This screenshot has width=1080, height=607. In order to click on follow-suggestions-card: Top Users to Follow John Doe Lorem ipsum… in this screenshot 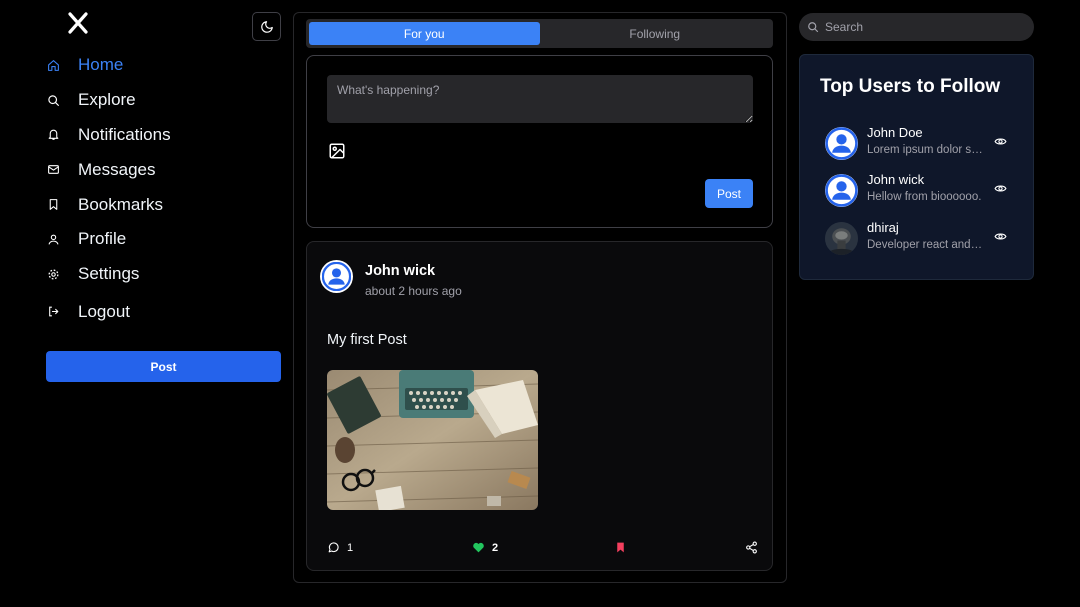, I will do `click(916, 167)`.